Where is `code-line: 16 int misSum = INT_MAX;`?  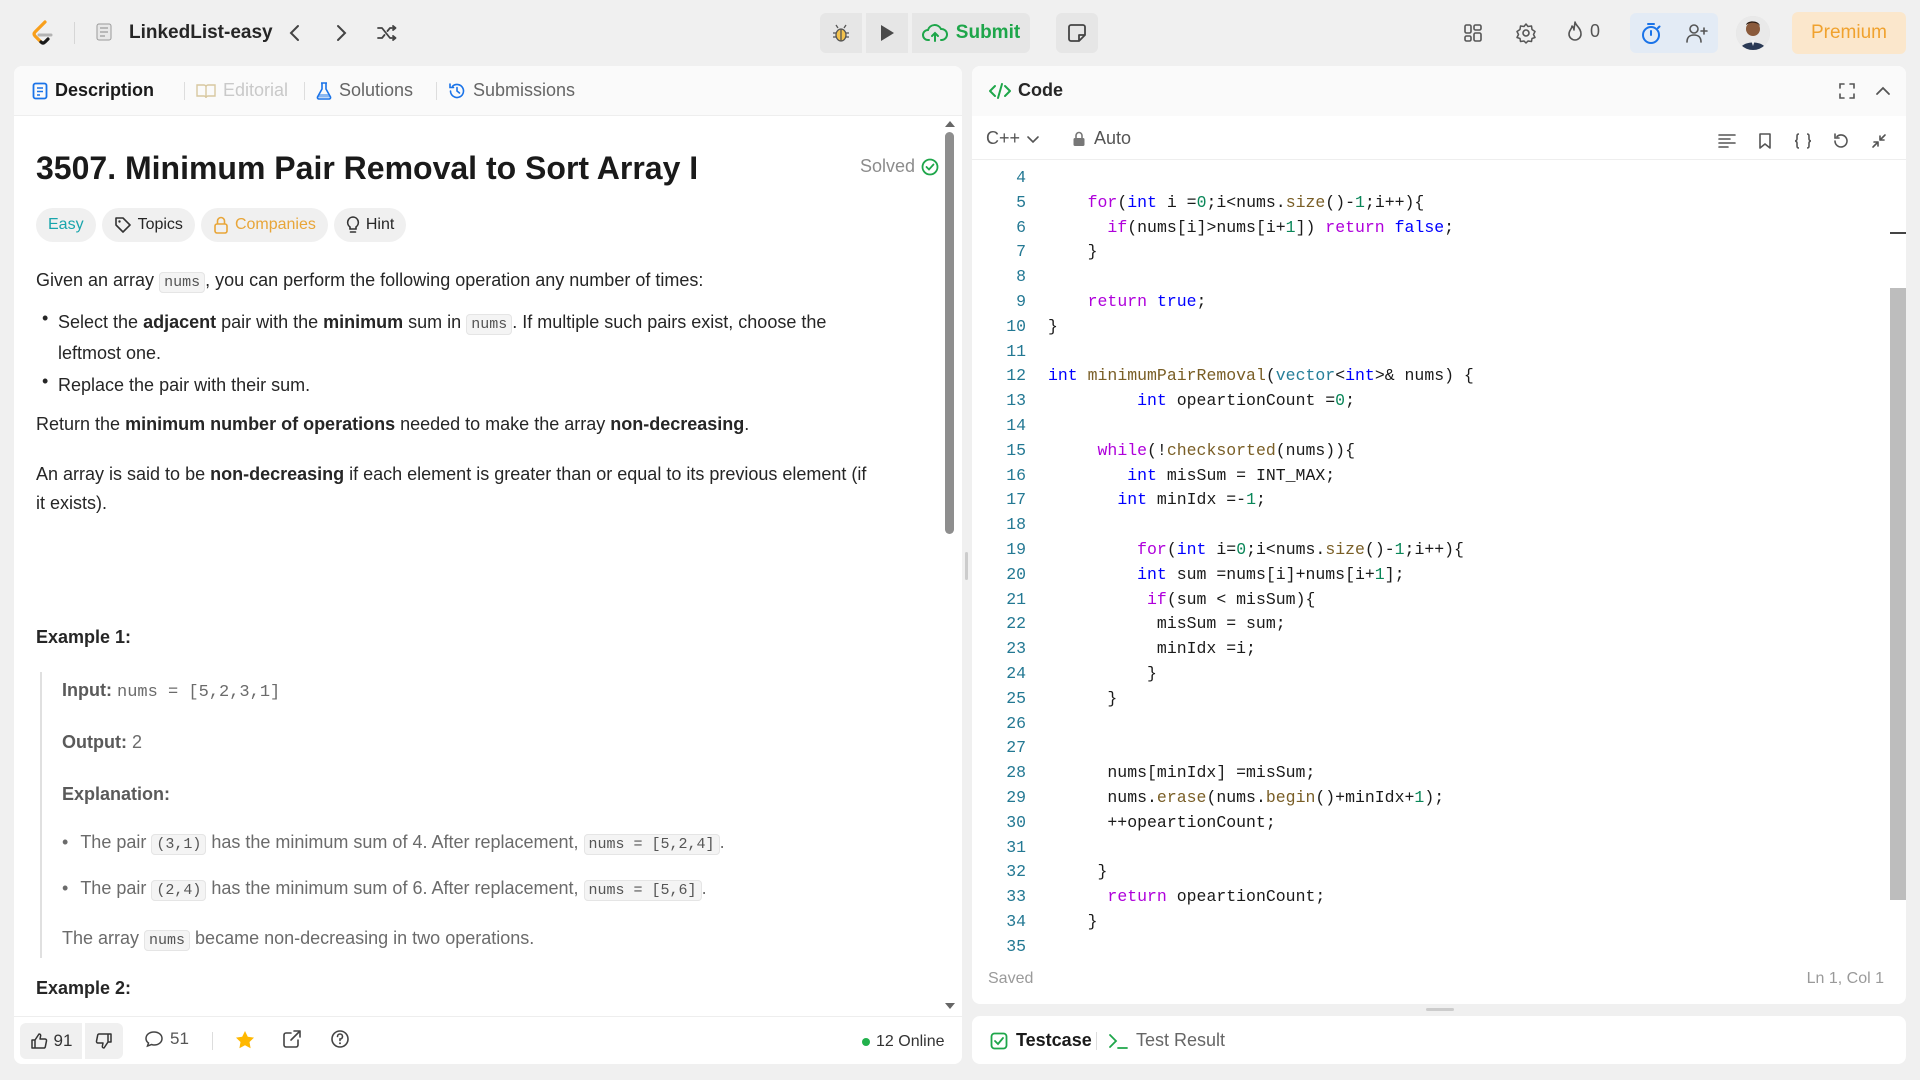
code-line: 16 int misSum = INT_MAX; is located at coordinates (1422, 478).